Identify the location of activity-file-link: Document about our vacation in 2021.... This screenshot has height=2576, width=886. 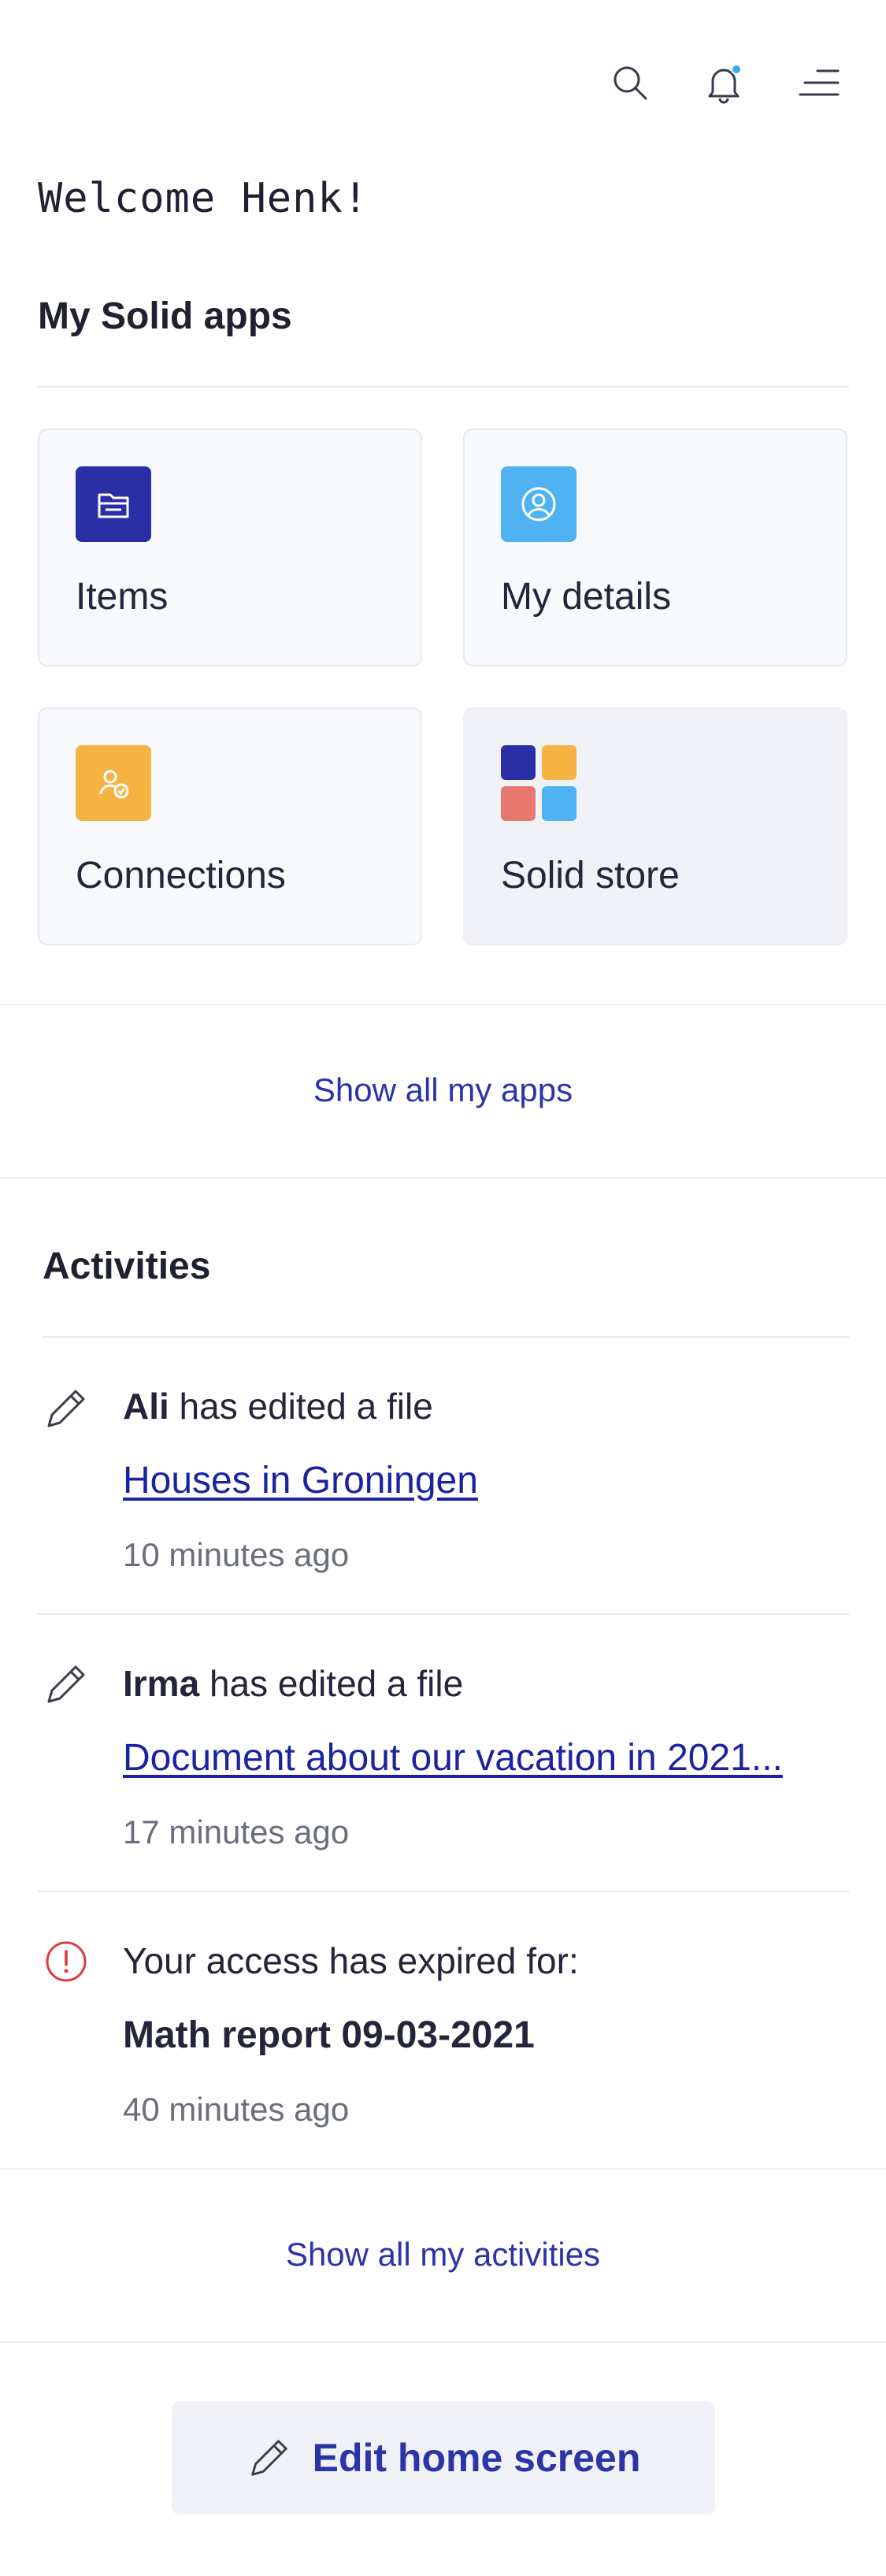
(453, 1758).